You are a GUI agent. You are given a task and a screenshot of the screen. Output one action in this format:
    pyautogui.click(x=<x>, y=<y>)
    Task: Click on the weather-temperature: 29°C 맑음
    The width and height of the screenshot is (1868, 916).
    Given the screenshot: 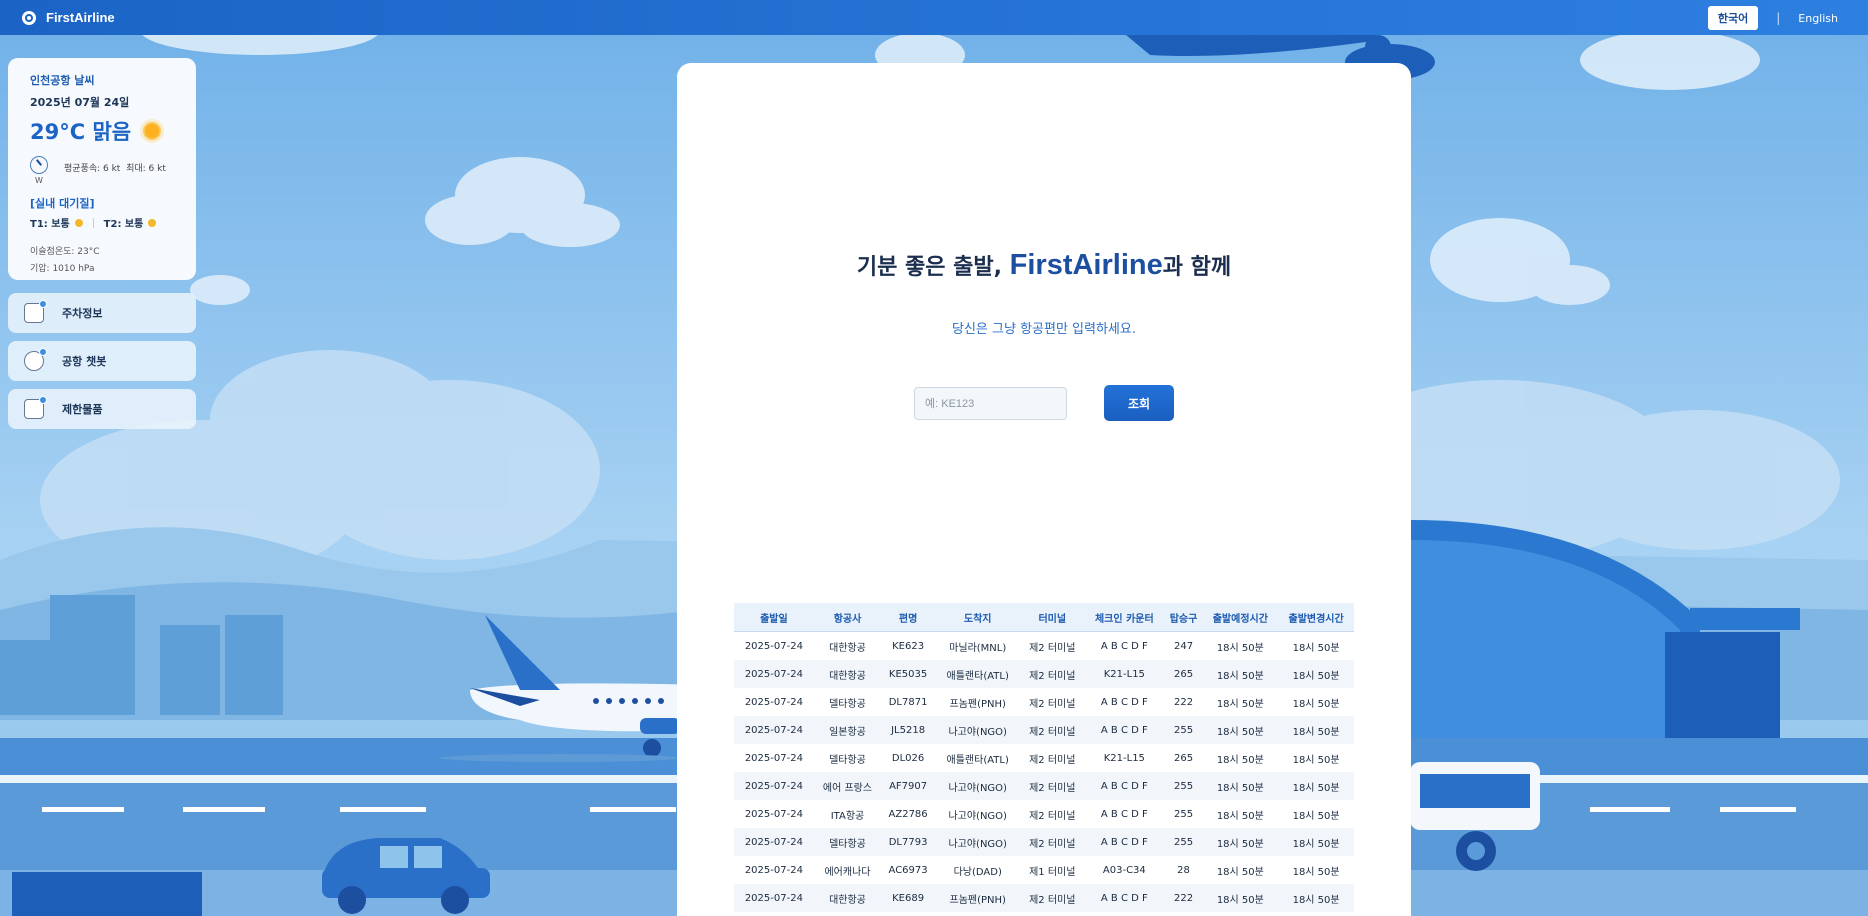 What is the action you would take?
    pyautogui.click(x=102, y=131)
    